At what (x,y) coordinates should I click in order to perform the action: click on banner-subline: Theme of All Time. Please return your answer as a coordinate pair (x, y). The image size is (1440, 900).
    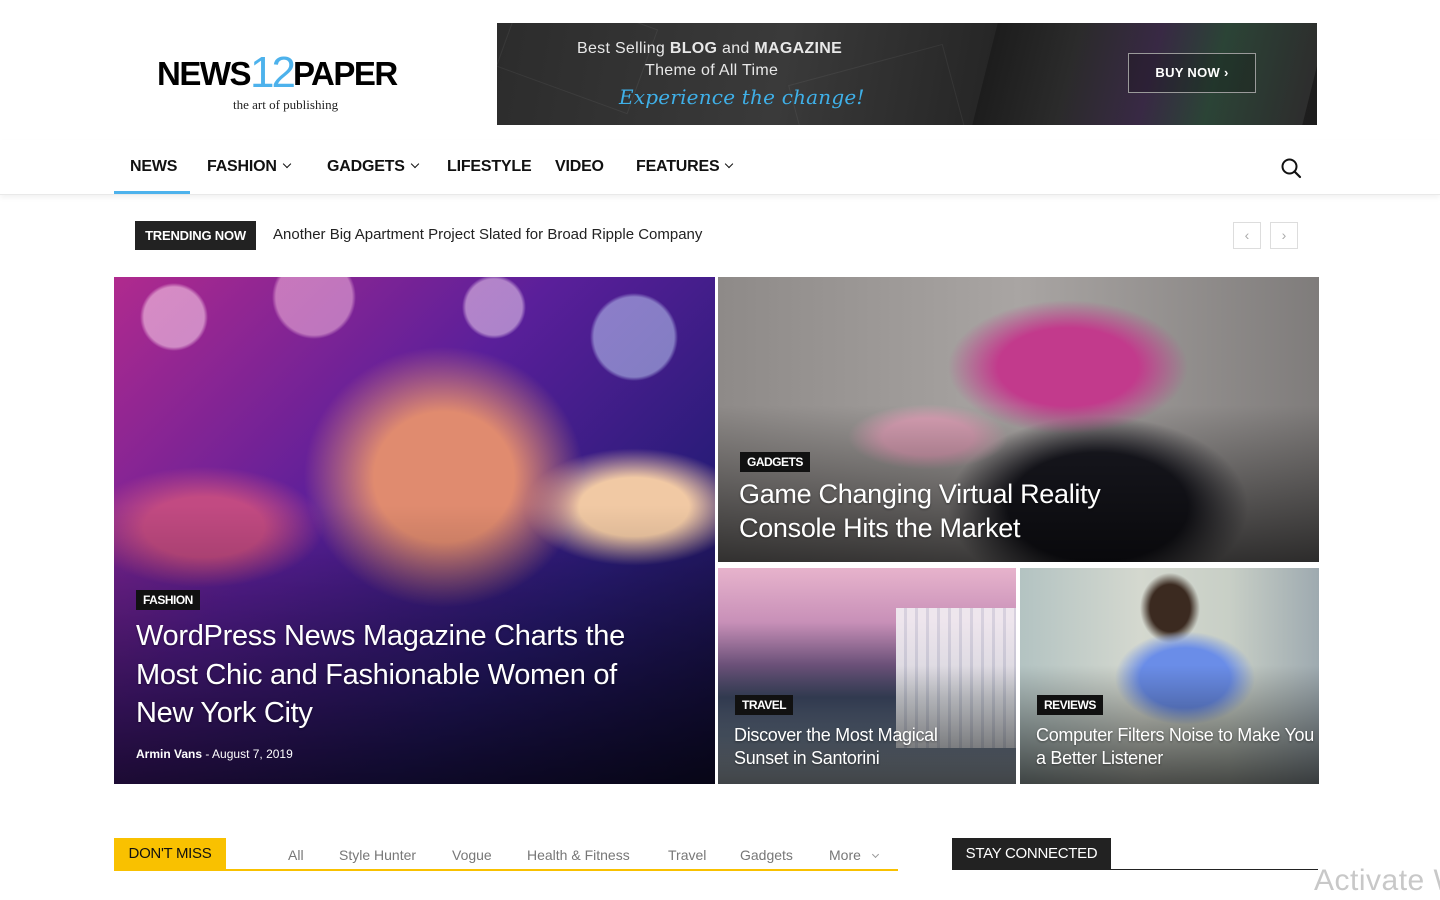
    Looking at the image, I should click on (712, 70).